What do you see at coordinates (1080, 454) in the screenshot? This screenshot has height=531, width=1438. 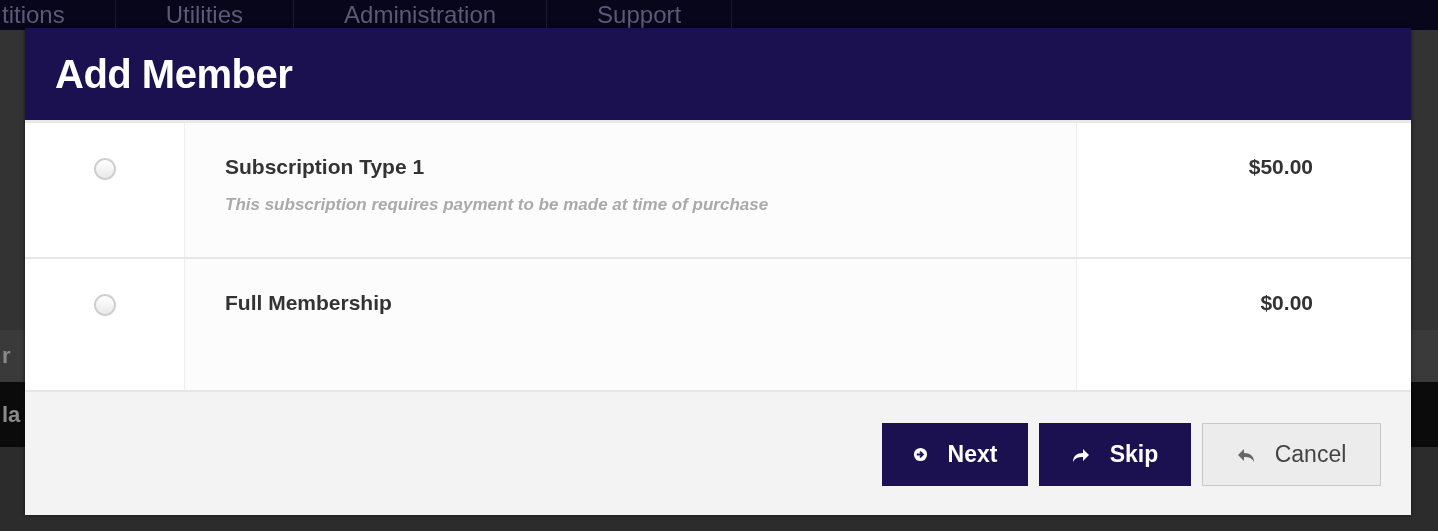 I see `forward-arrow-icon` at bounding box center [1080, 454].